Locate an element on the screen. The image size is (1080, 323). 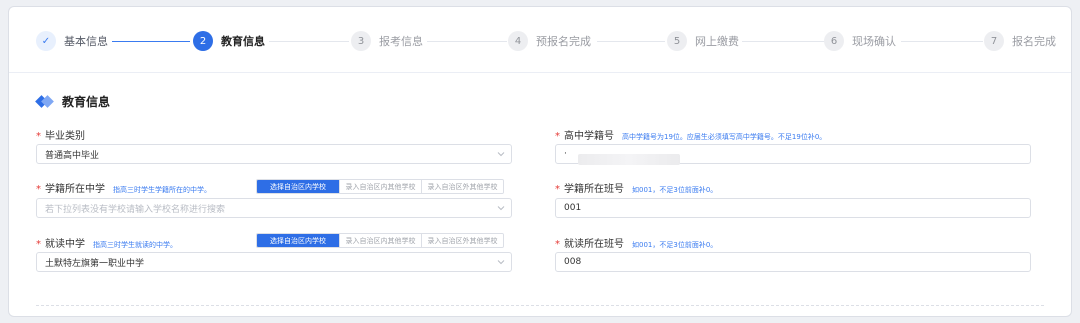
grad-type-label: * 毕业类别 is located at coordinates (60, 136).